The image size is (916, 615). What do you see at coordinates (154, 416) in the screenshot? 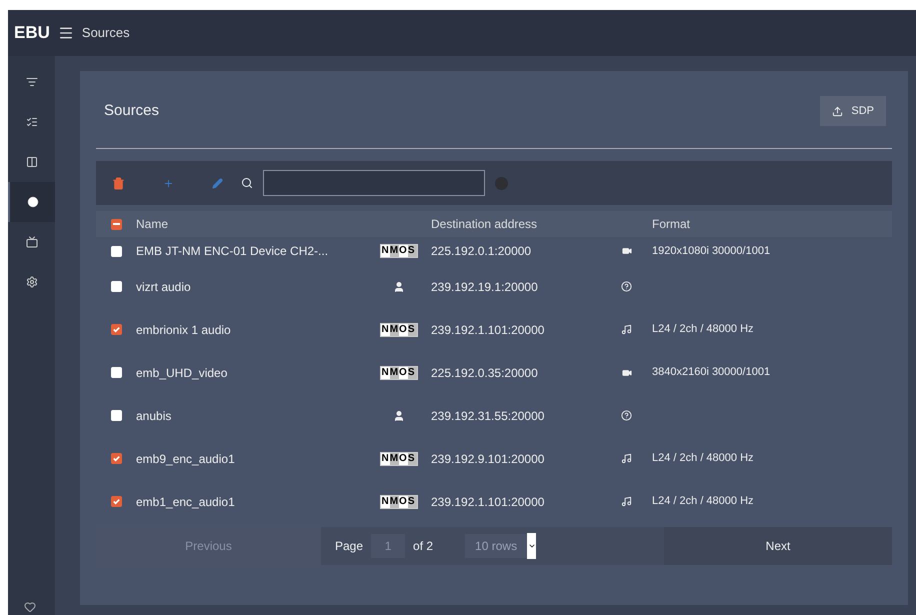
I see `table-cell-text: anubis` at bounding box center [154, 416].